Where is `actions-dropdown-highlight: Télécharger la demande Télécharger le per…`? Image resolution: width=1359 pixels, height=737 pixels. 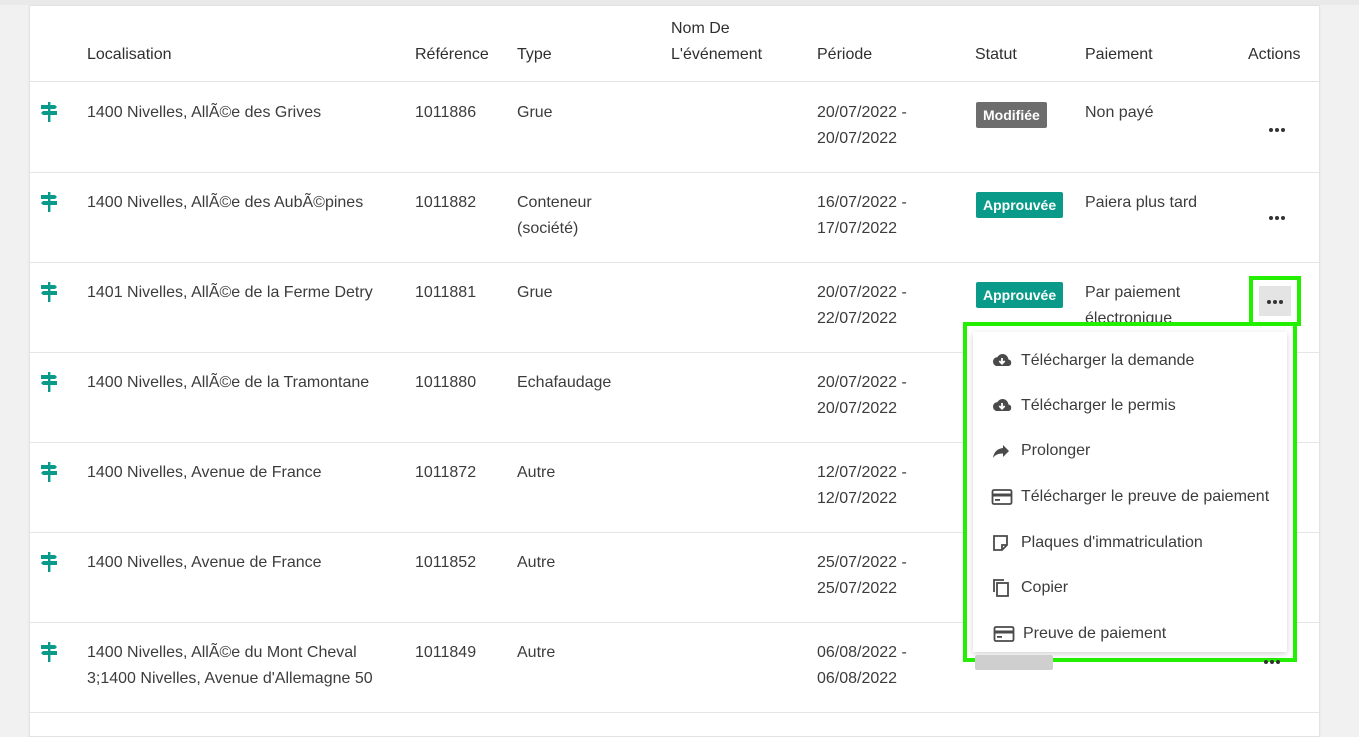
actions-dropdown-highlight: Télécharger la demande Télécharger le per… is located at coordinates (1130, 492).